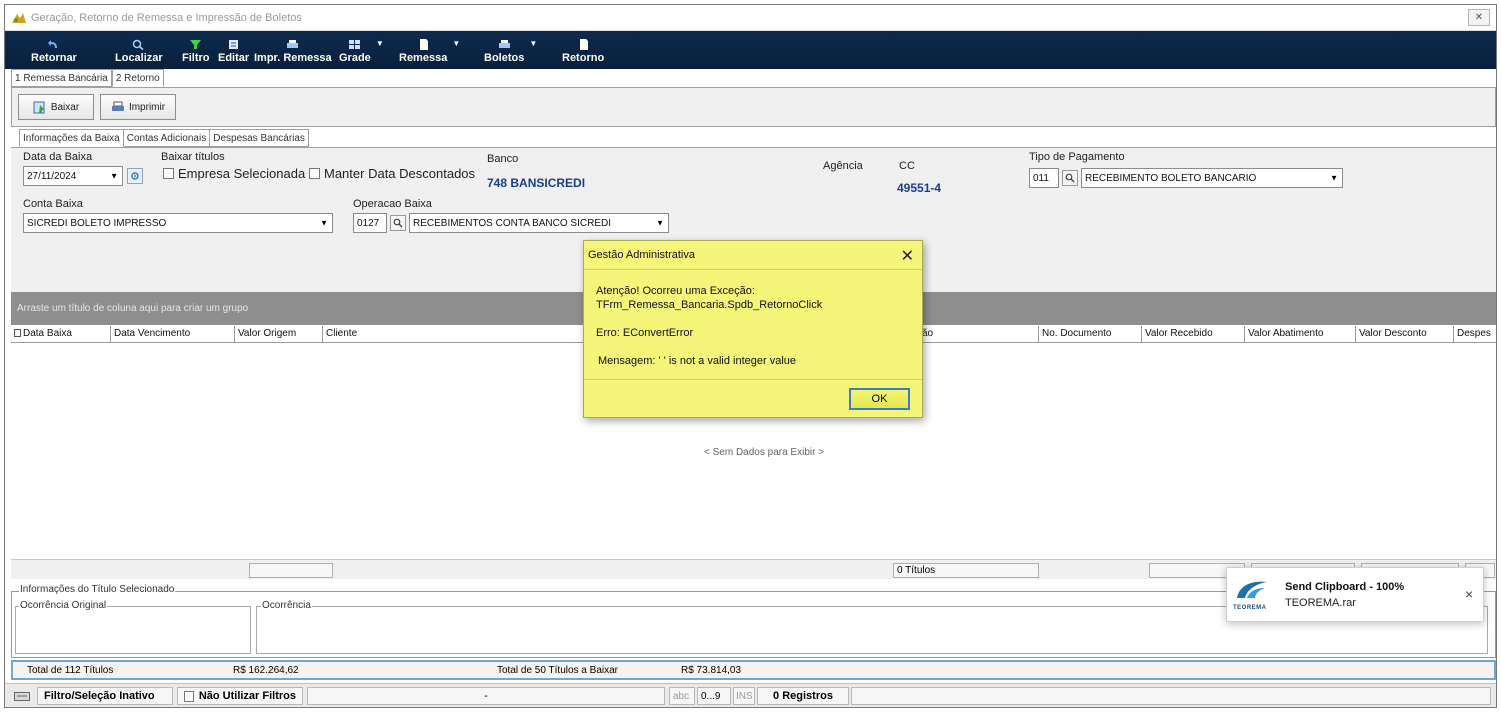 This screenshot has width=1501, height=712. Describe the element at coordinates (137, 78) in the screenshot. I see `tab-retorno: 2 Retorno` at that location.